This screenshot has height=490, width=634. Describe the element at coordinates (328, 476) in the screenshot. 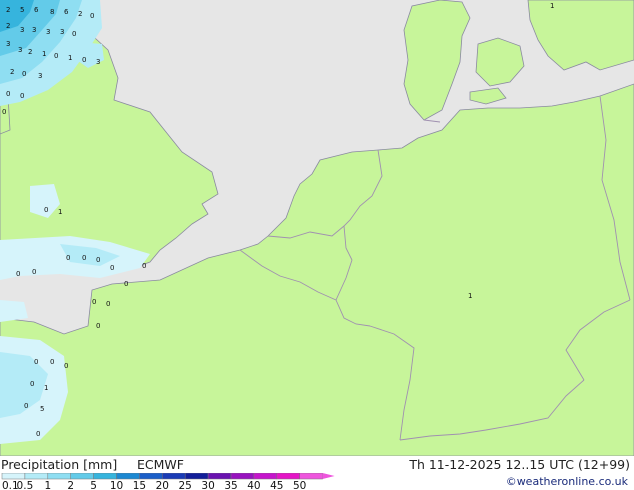

I see `color-scale-arrow` at that location.